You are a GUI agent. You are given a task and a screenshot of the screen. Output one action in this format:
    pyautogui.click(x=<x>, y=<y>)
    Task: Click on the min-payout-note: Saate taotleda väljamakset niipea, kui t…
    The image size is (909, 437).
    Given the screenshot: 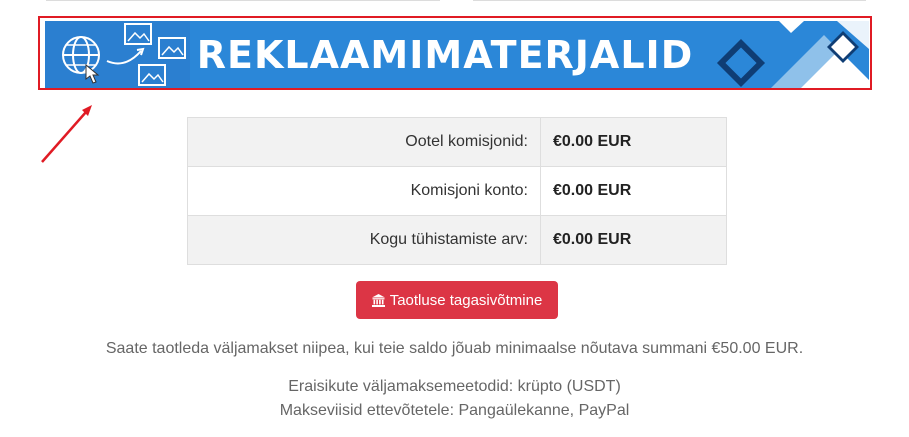 What is the action you would take?
    pyautogui.click(x=454, y=348)
    